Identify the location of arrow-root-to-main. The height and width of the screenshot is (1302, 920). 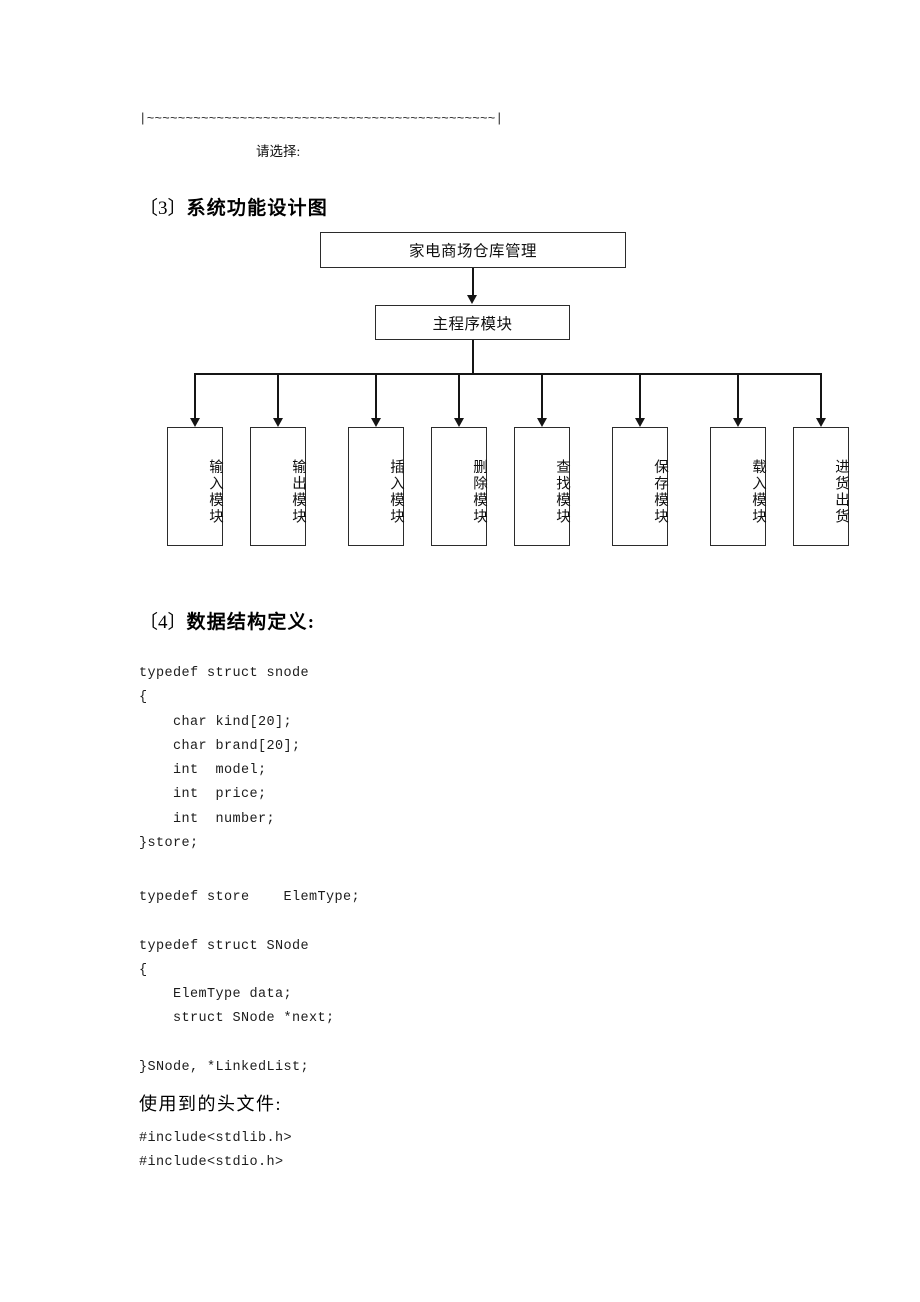
(472, 299).